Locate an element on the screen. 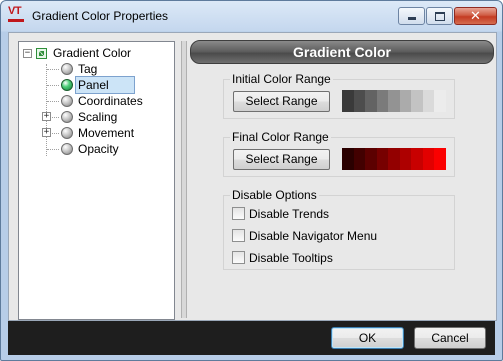  tree-item-panel: Panel is located at coordinates (116, 85).